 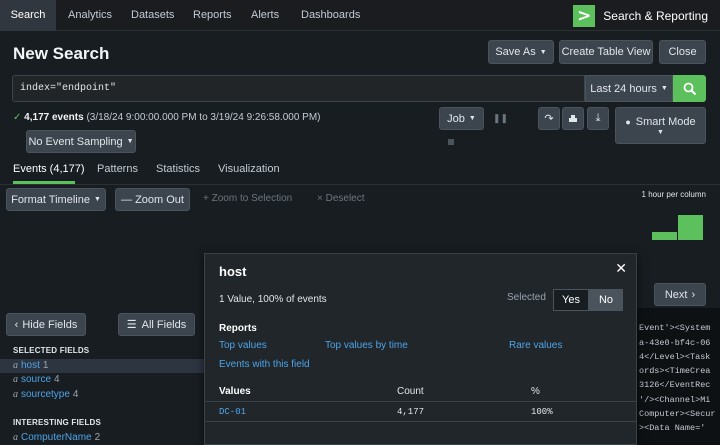 I want to click on save-as-label: Save As, so click(x=515, y=52).